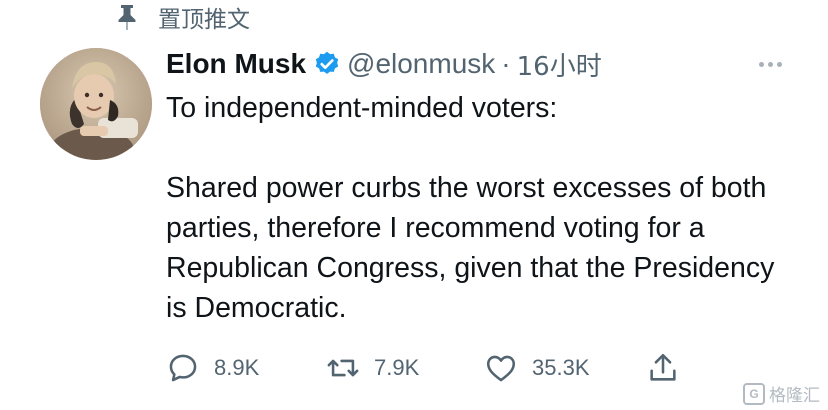 This screenshot has height=410, width=828. What do you see at coordinates (362, 108) in the screenshot?
I see `tweet-text-line1: To independent-minded voters:` at bounding box center [362, 108].